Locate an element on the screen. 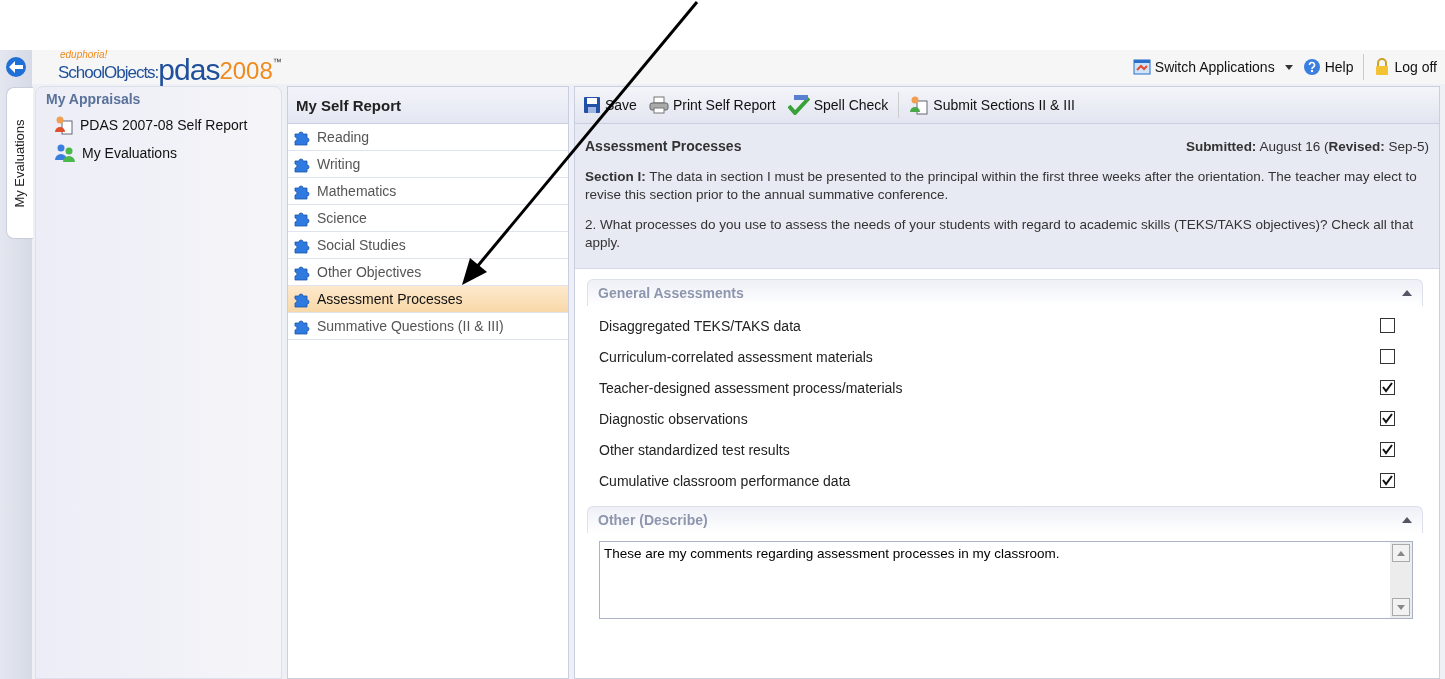 Image resolution: width=1445 pixels, height=679 pixels. people-icon is located at coordinates (65, 153).